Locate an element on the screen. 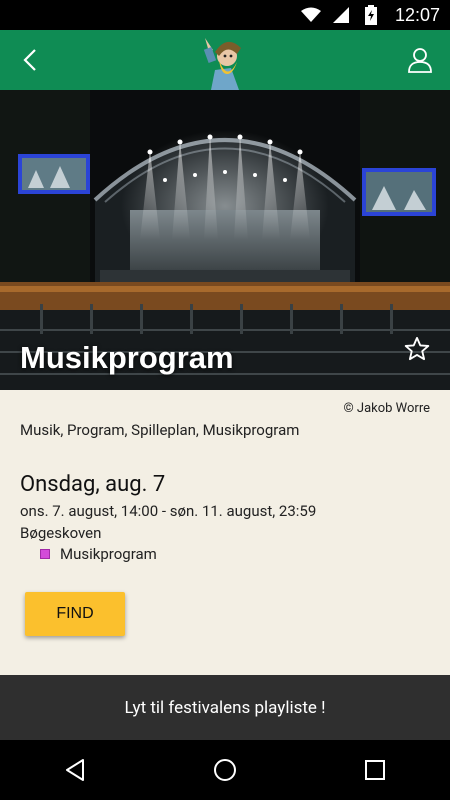  back-triangle-icon is located at coordinates (75, 770).